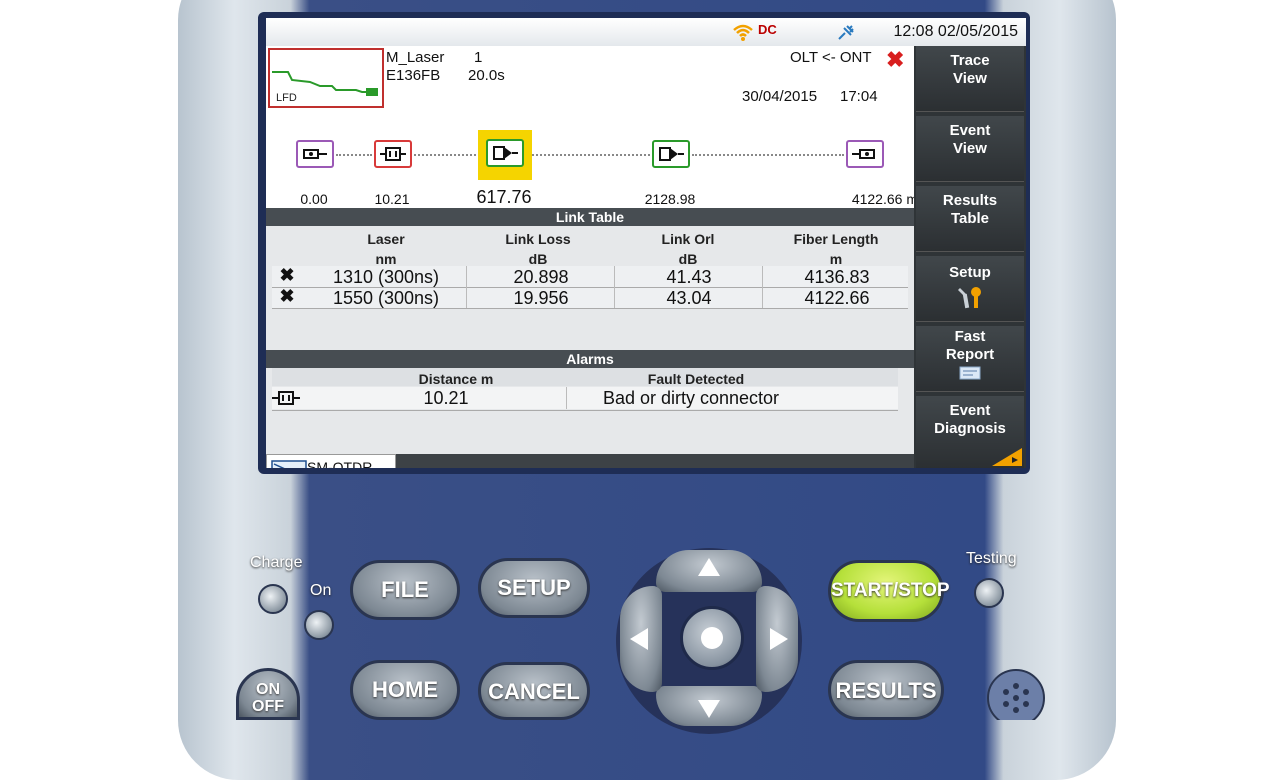  I want to click on results-key: RESULTS, so click(886, 690).